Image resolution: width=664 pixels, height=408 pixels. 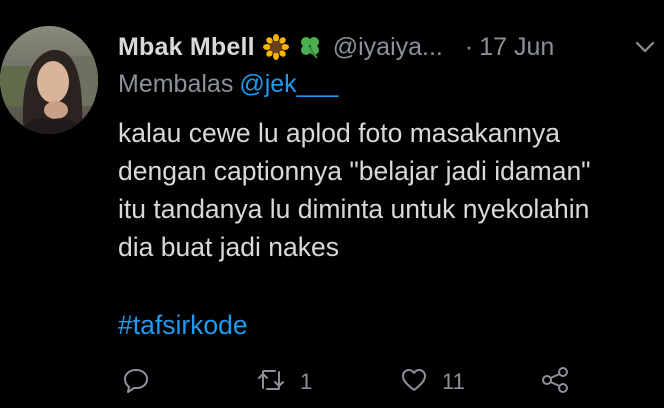 What do you see at coordinates (354, 209) in the screenshot?
I see `tweet-text-line: itu tandanya lu diminta untuk nyekolahin` at bounding box center [354, 209].